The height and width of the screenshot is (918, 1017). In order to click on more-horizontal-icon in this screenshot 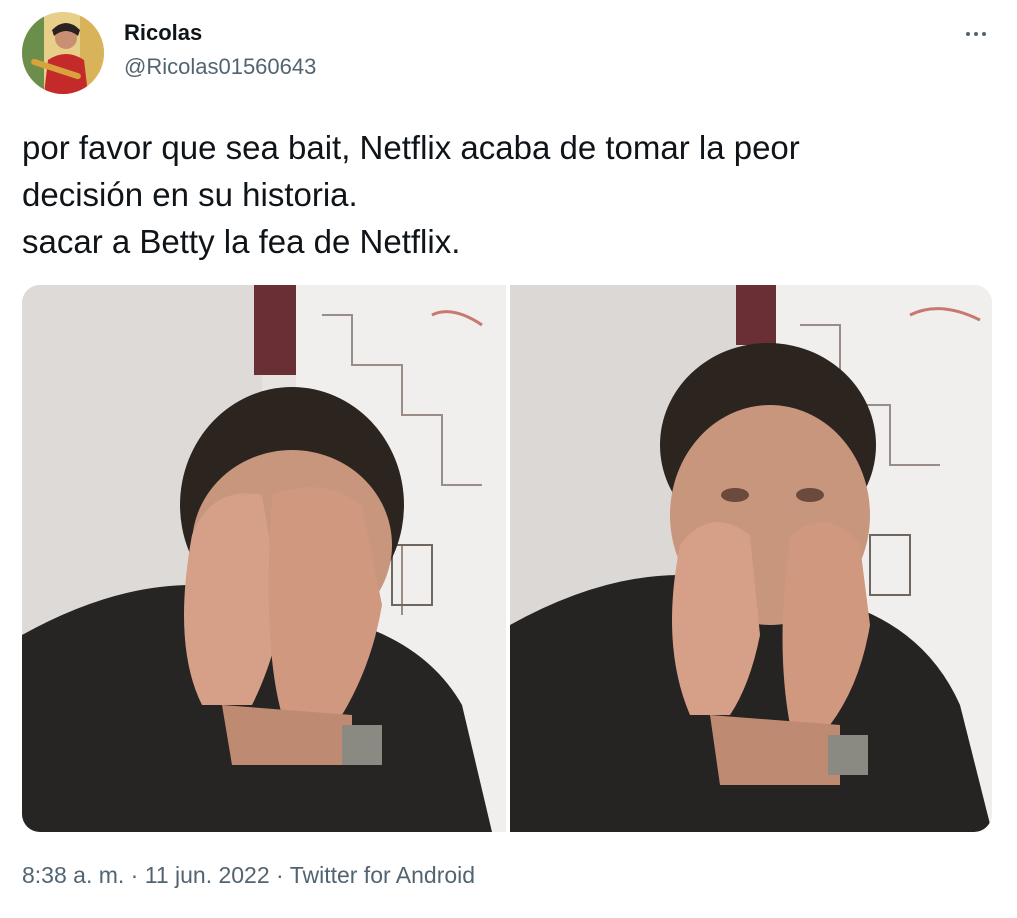, I will do `click(976, 34)`.